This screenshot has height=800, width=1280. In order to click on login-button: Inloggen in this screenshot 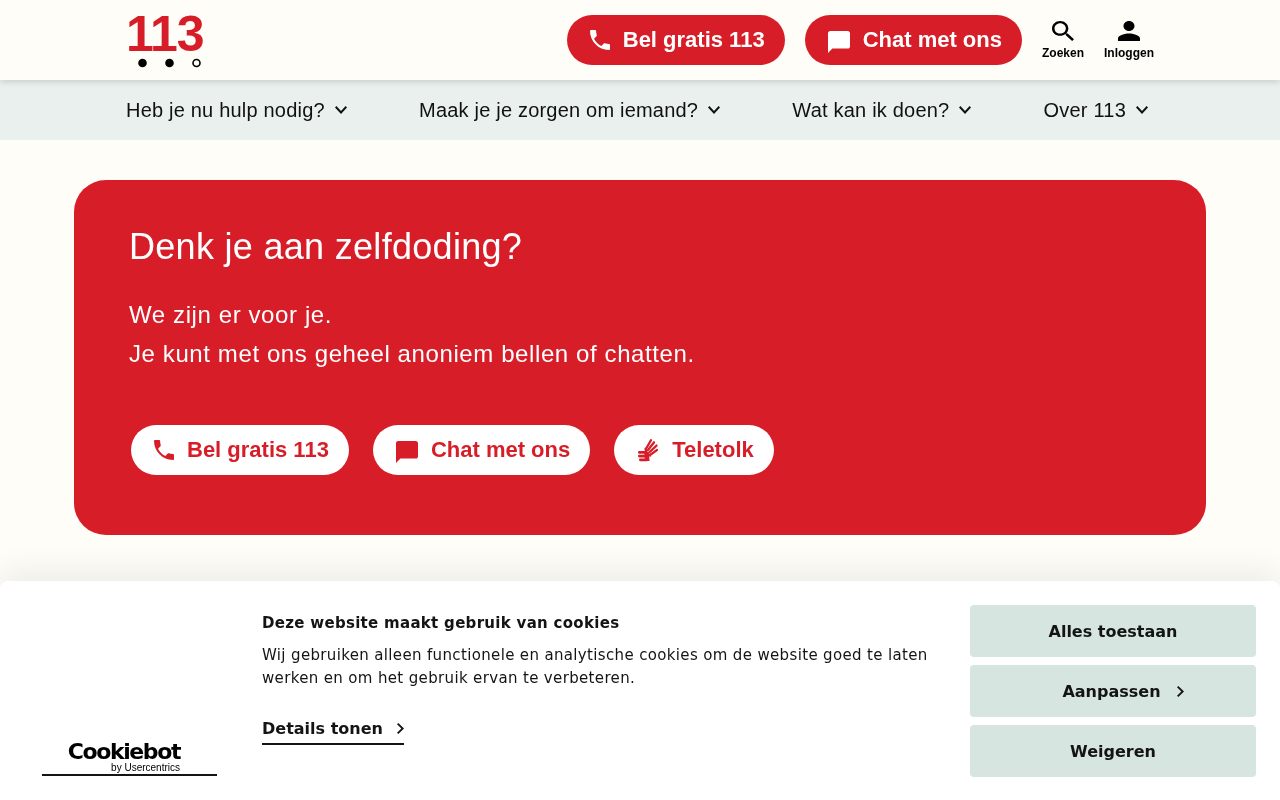, I will do `click(1129, 40)`.